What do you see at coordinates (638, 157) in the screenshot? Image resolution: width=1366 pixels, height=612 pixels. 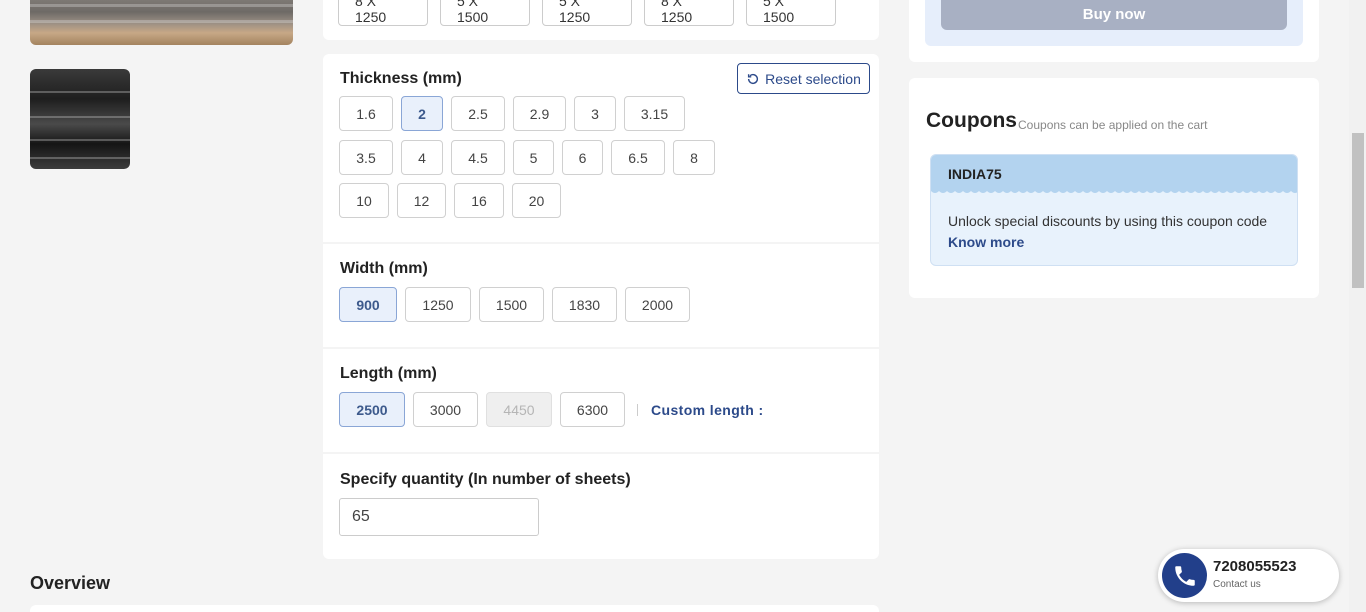 I see `thickness-option: 6.5` at bounding box center [638, 157].